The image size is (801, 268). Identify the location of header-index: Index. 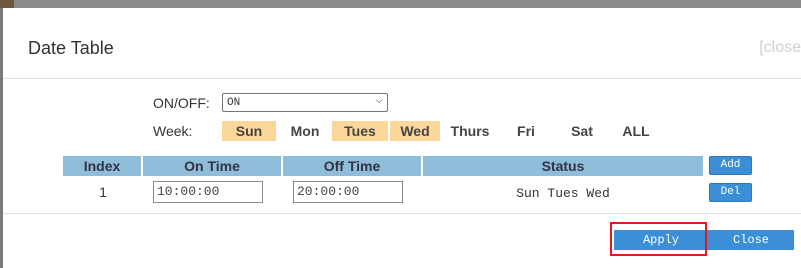
(102, 166).